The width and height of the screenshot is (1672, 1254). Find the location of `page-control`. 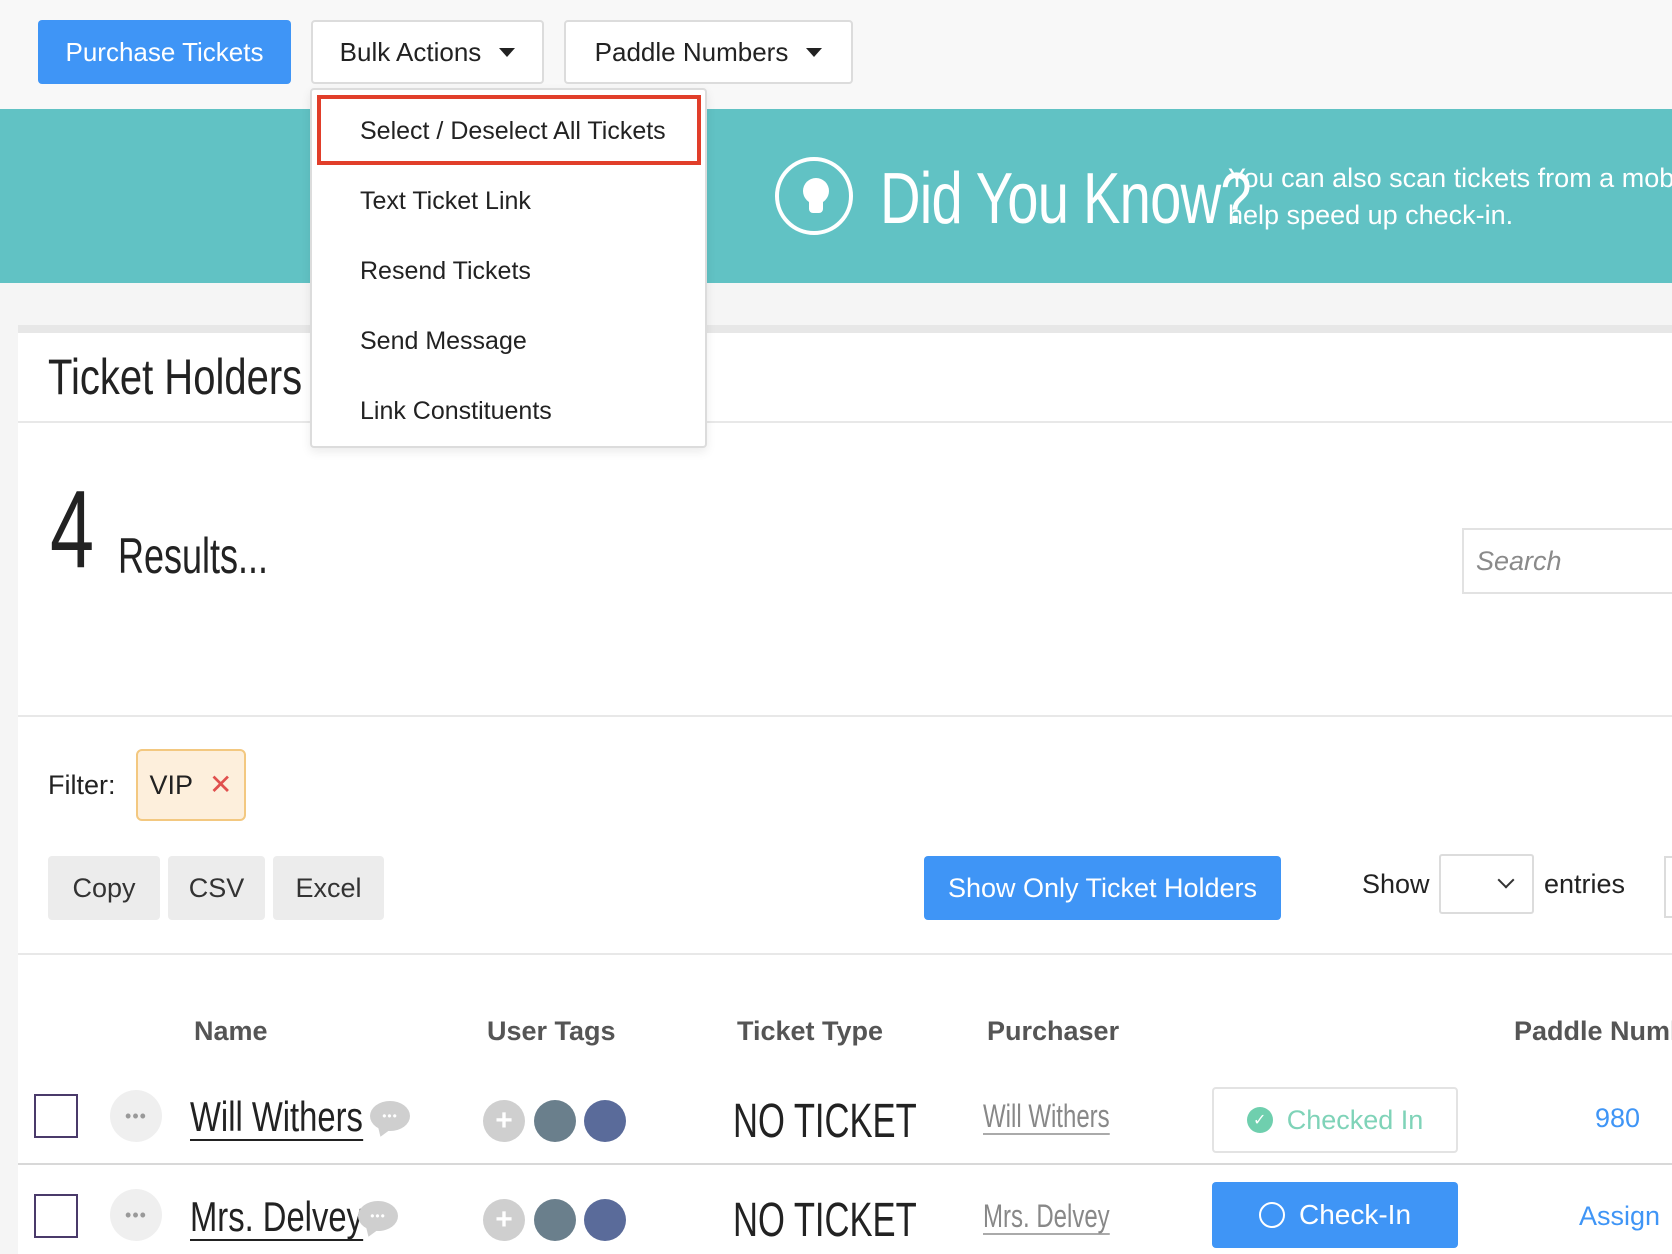

page-control is located at coordinates (1668, 887).